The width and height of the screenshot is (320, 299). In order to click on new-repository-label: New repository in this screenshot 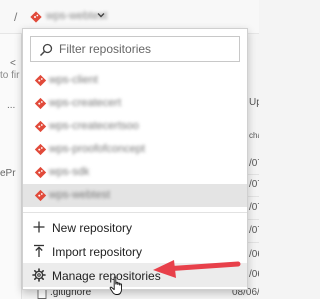, I will do `click(92, 228)`.